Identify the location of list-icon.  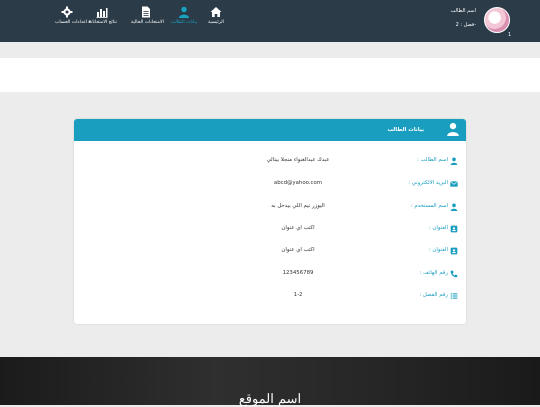
(454, 296).